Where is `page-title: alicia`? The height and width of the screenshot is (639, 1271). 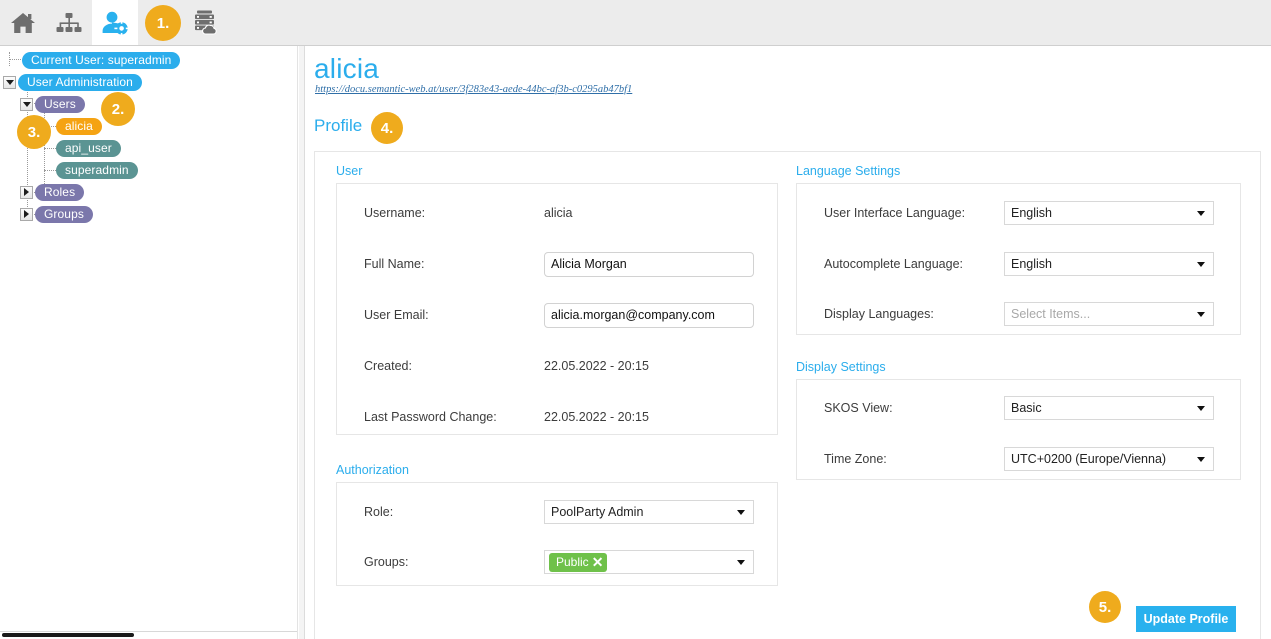 page-title: alicia is located at coordinates (347, 68).